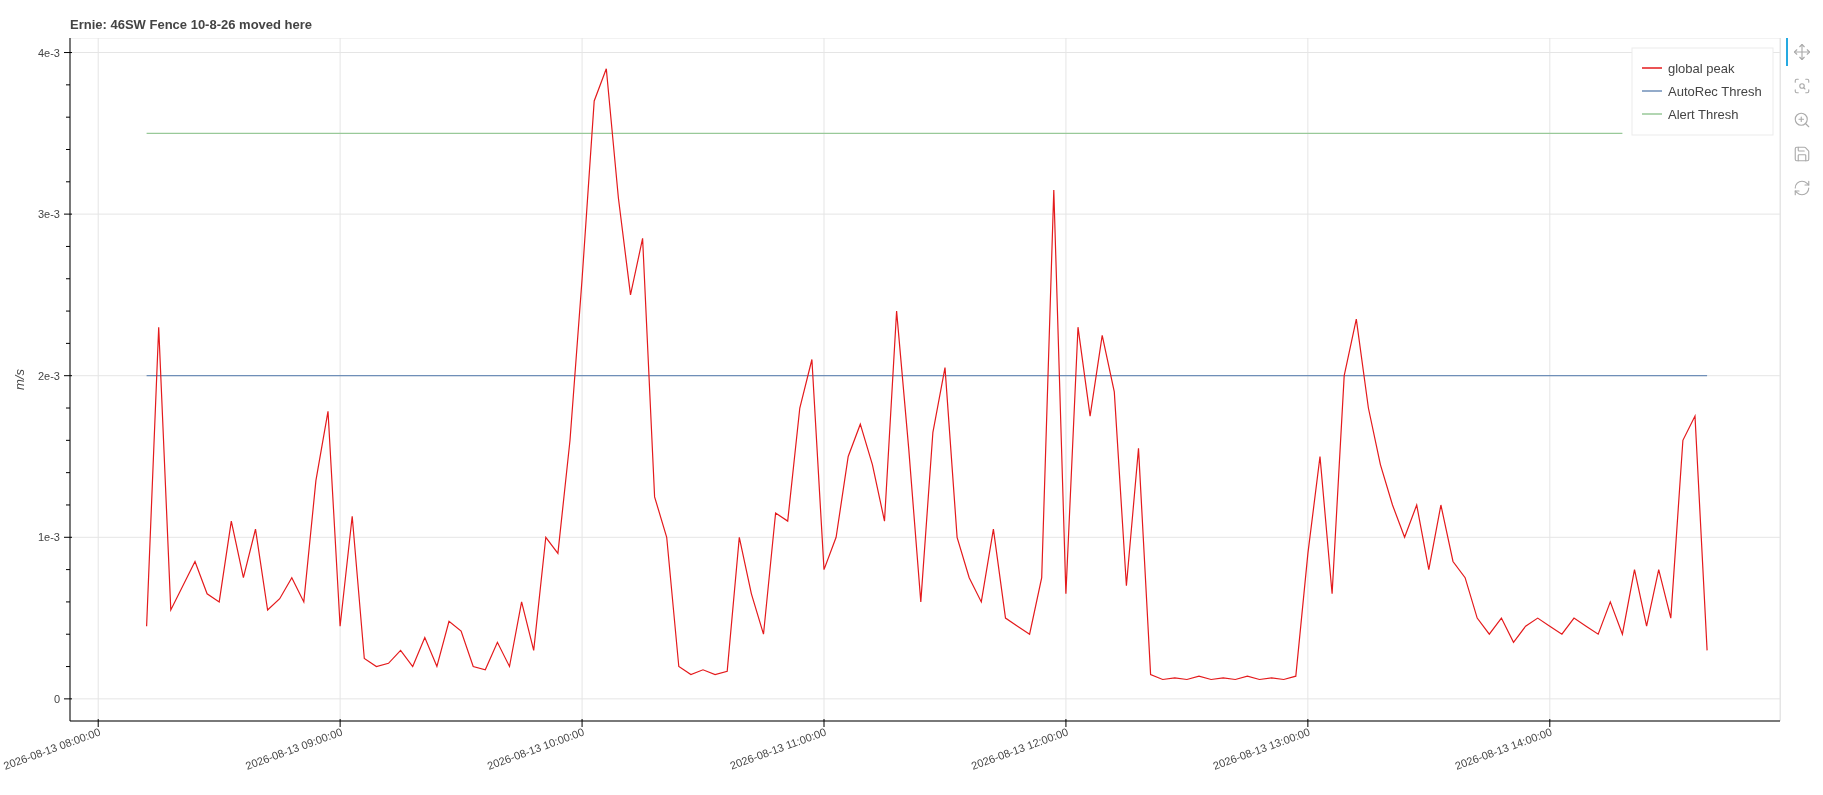 The height and width of the screenshot is (795, 1823). Describe the element at coordinates (19, 379) in the screenshot. I see `y-axis-label: m/s` at that location.